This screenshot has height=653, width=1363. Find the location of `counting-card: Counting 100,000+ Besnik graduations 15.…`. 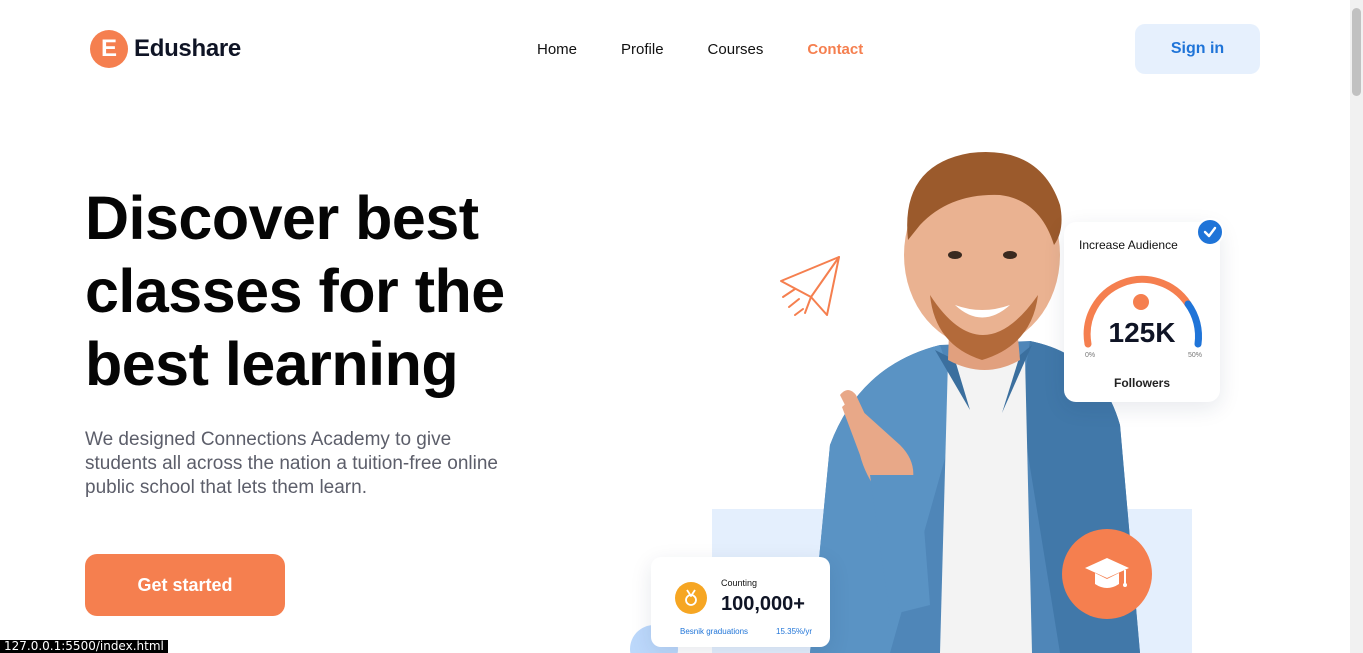

counting-card: Counting 100,000+ Besnik graduations 15.… is located at coordinates (740, 602).